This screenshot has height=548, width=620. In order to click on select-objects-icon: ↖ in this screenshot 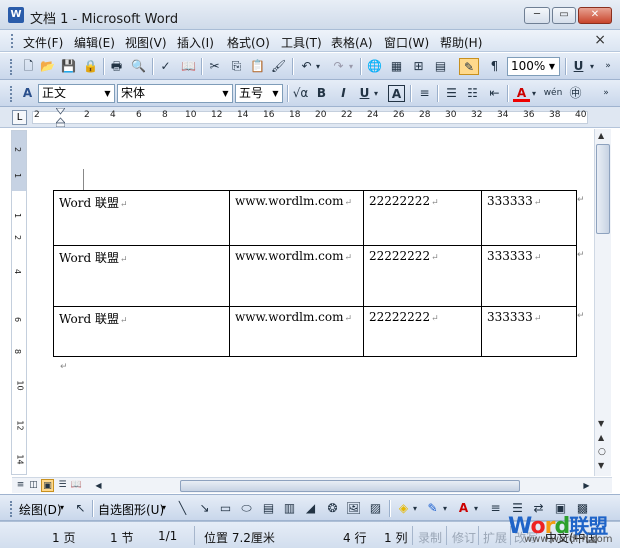, I will do `click(80, 508)`.